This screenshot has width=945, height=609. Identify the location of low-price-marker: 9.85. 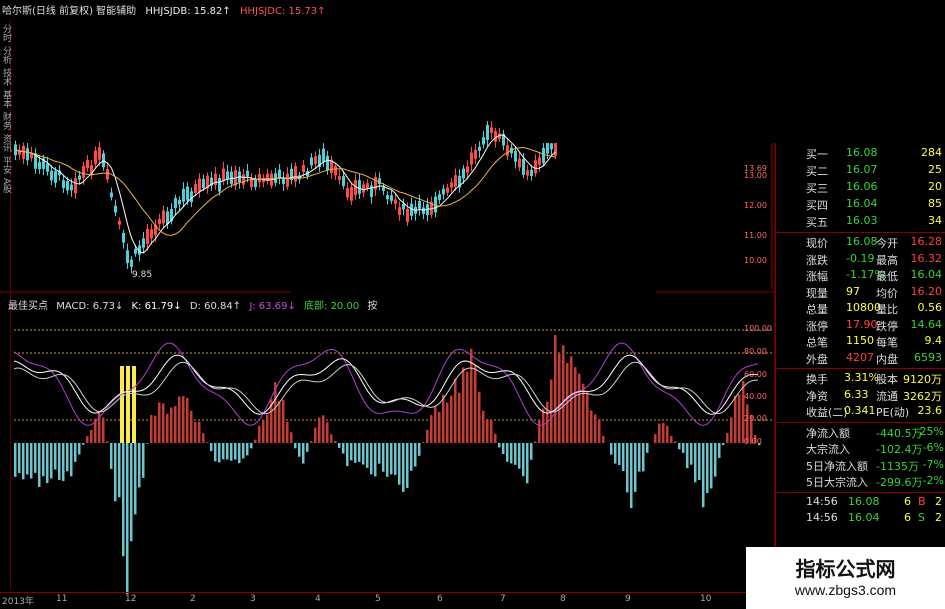
(142, 275).